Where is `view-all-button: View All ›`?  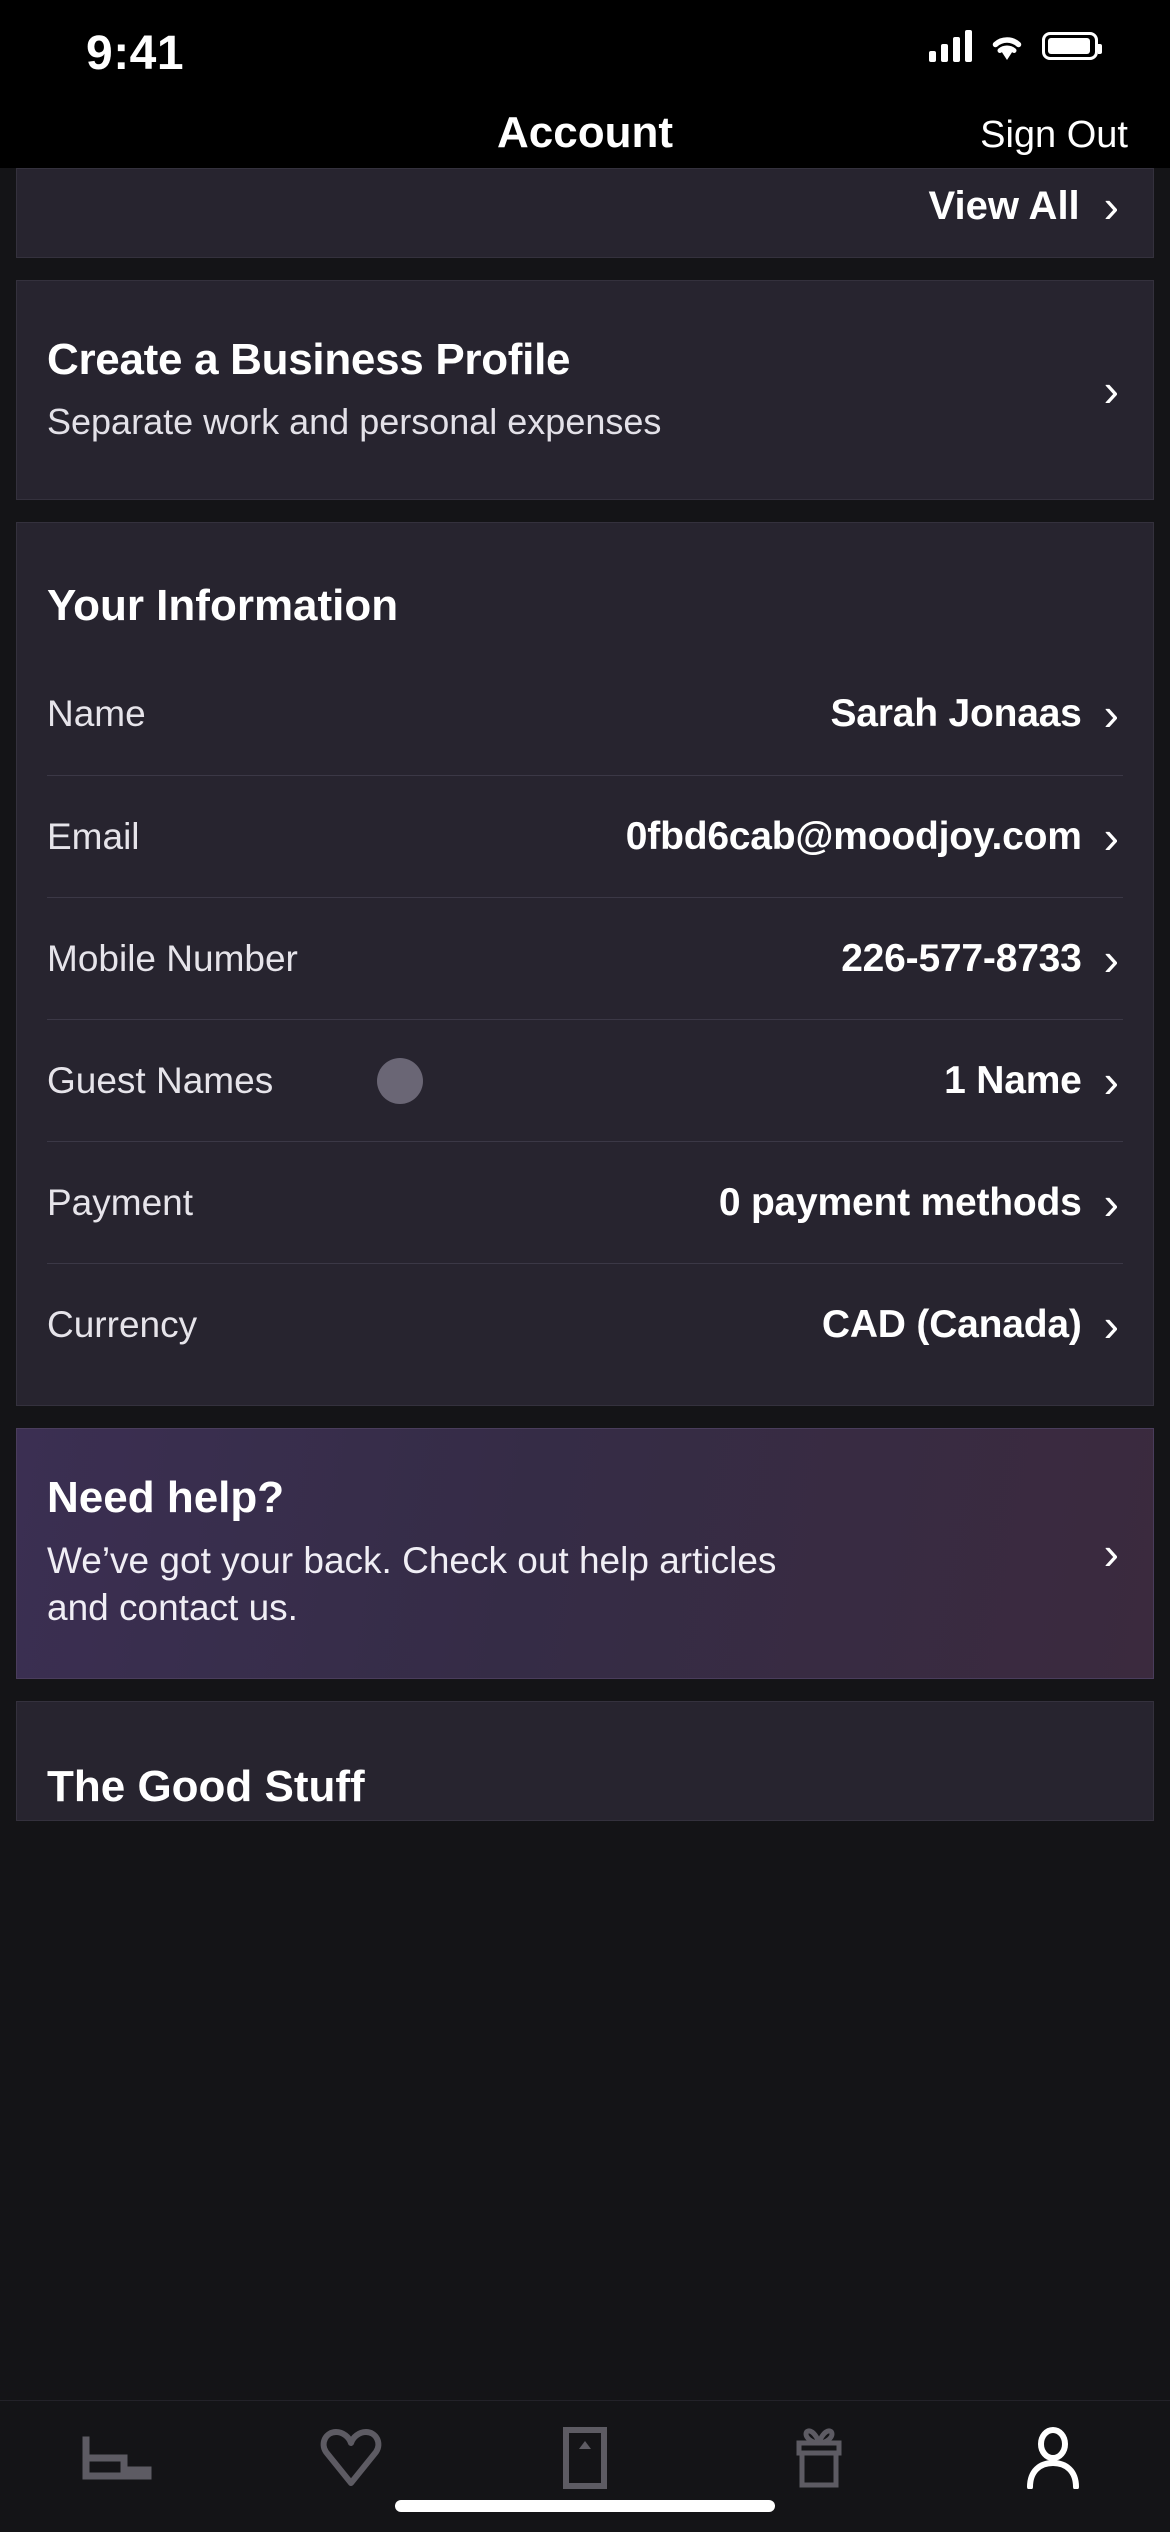
view-all-button: View All › is located at coordinates (1024, 206).